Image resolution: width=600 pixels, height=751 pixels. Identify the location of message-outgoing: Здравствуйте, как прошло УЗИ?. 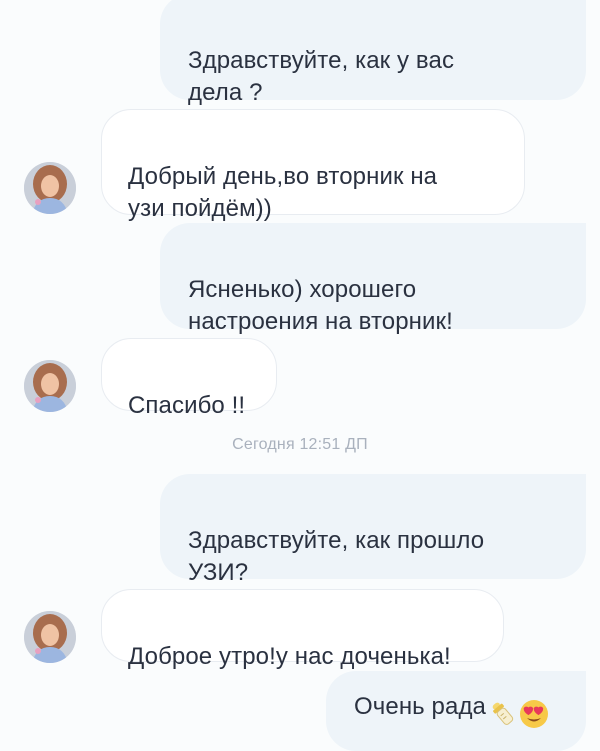
(373, 530).